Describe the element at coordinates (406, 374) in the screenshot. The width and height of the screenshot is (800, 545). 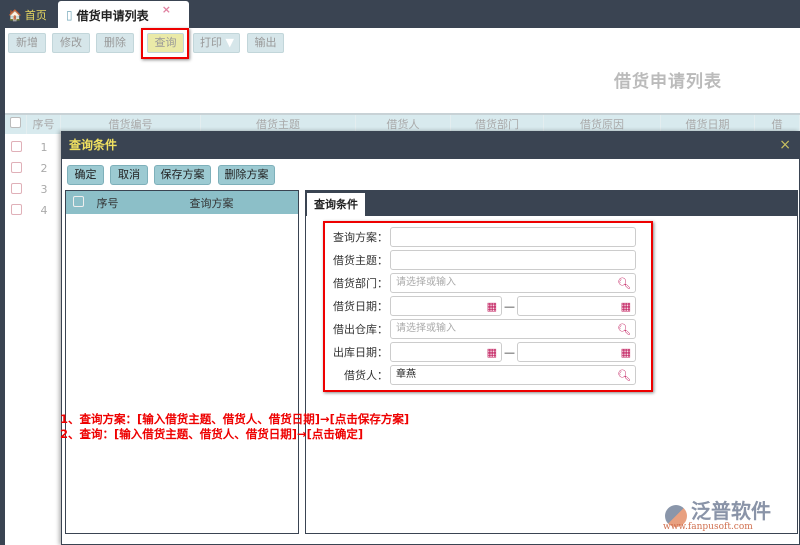
I see `input-value: 章燕` at that location.